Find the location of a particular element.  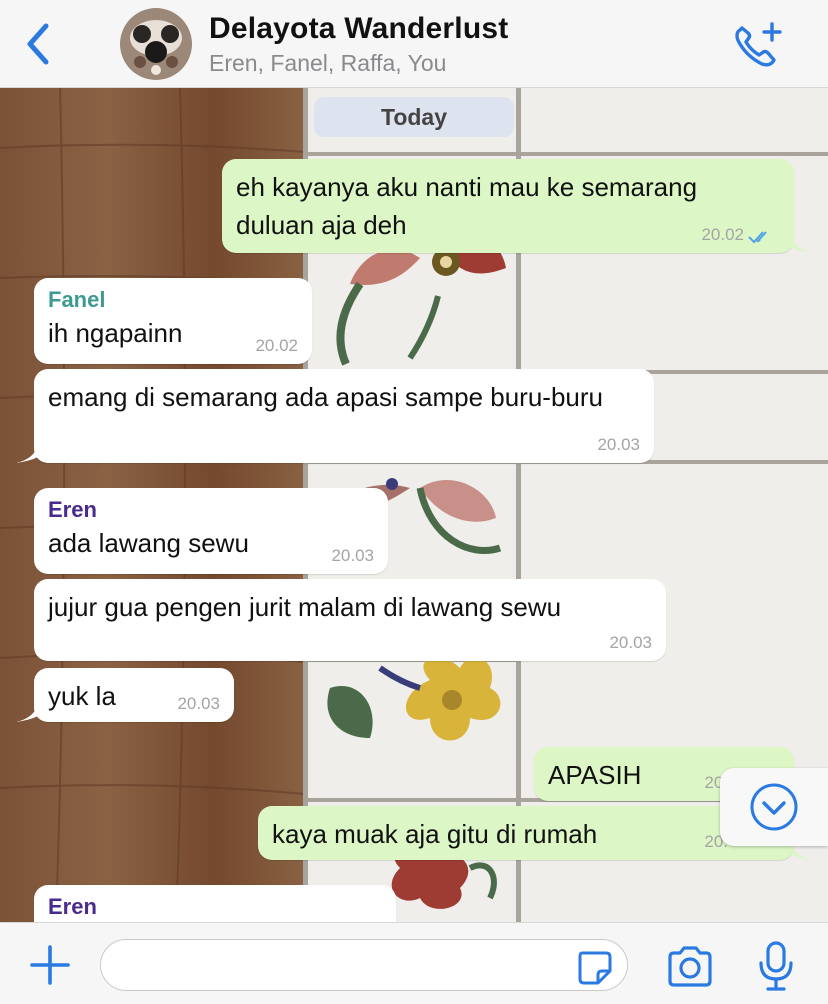

plus-icon is located at coordinates (50, 965).